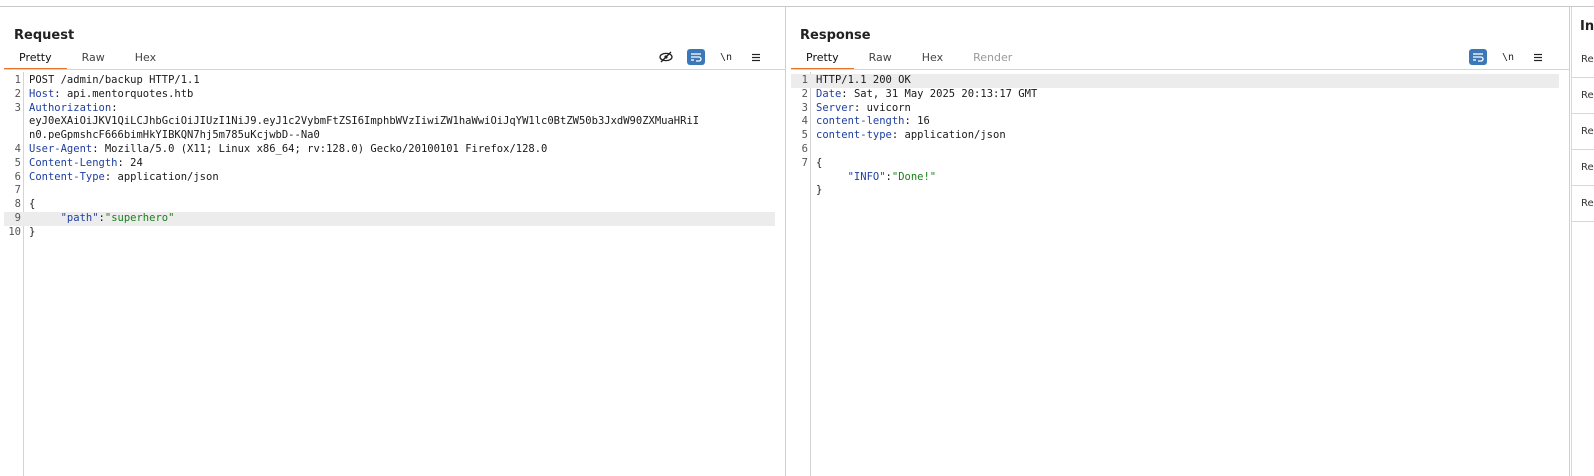 Image resolution: width=1594 pixels, height=476 pixels. I want to click on code-line: }, so click(1175, 191).